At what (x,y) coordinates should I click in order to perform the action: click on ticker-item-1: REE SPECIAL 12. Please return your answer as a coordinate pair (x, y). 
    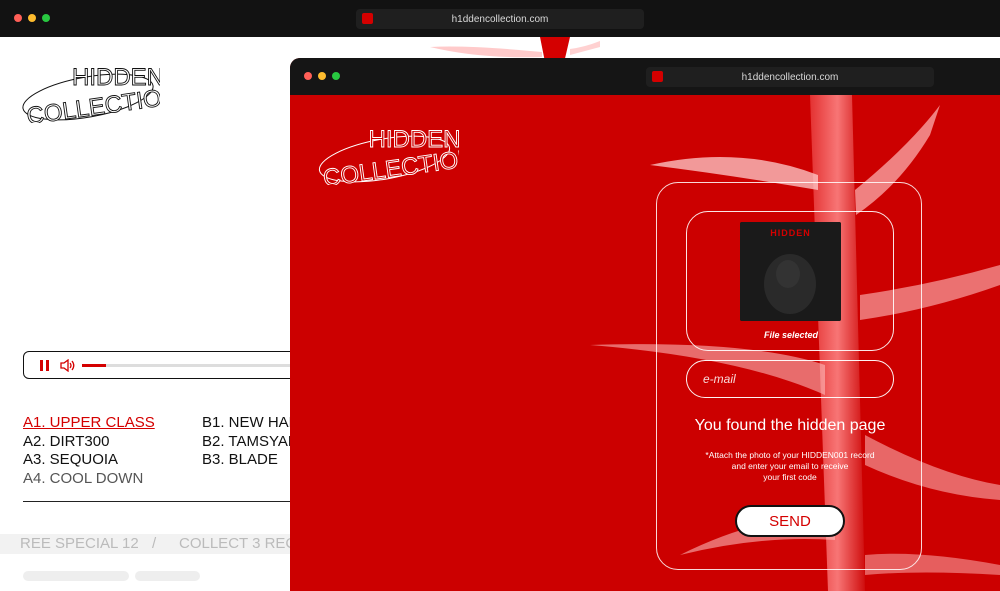
    Looking at the image, I should click on (79, 543).